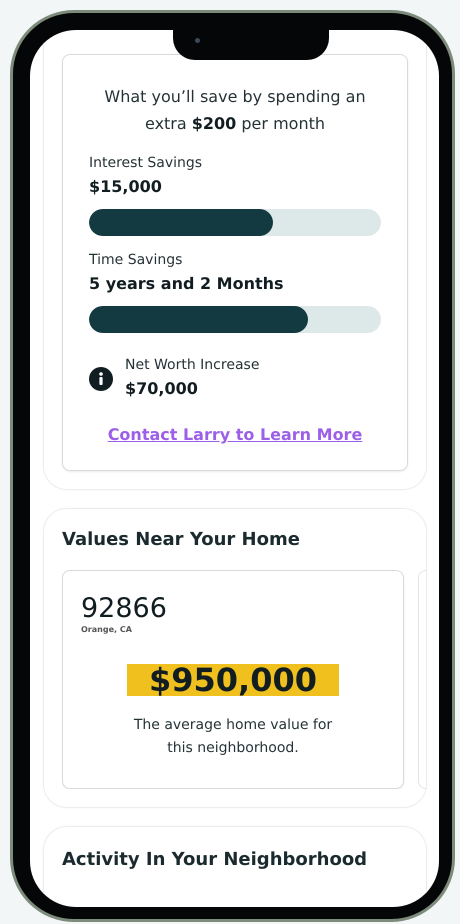  Describe the element at coordinates (197, 40) in the screenshot. I see `camera-icon` at that location.